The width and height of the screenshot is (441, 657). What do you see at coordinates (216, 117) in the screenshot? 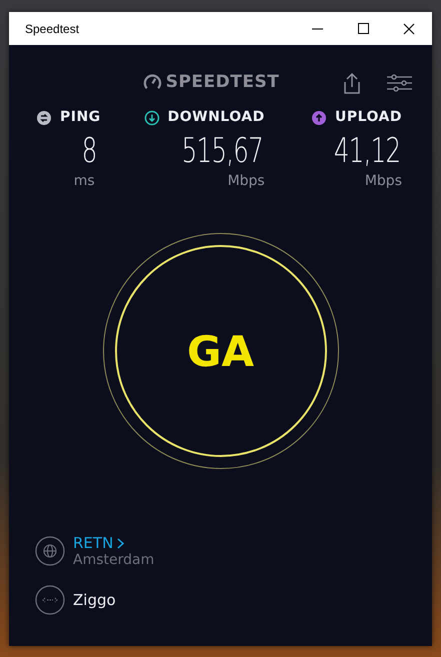
I see `metric-label: DOWNLOAD` at bounding box center [216, 117].